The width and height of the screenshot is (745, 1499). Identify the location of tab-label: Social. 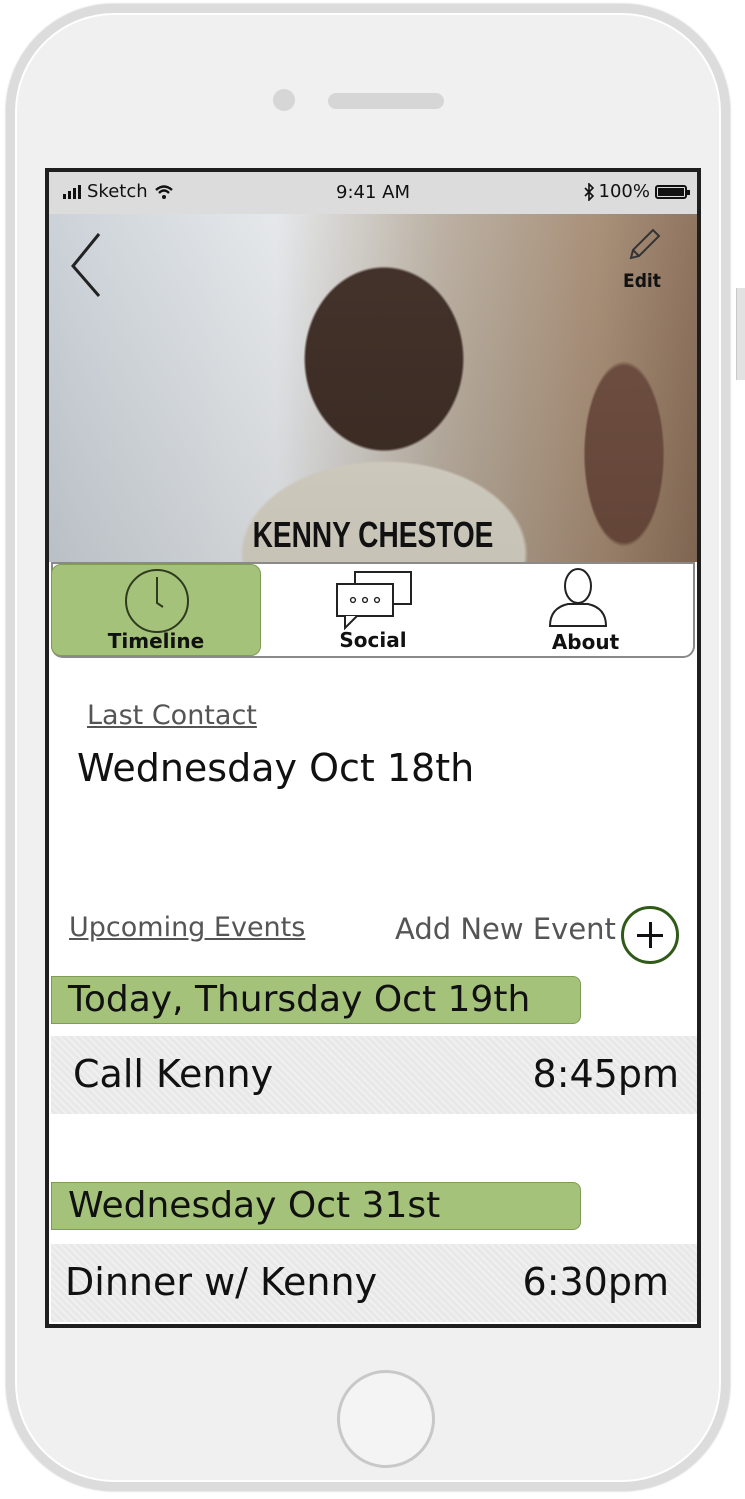
(373, 640).